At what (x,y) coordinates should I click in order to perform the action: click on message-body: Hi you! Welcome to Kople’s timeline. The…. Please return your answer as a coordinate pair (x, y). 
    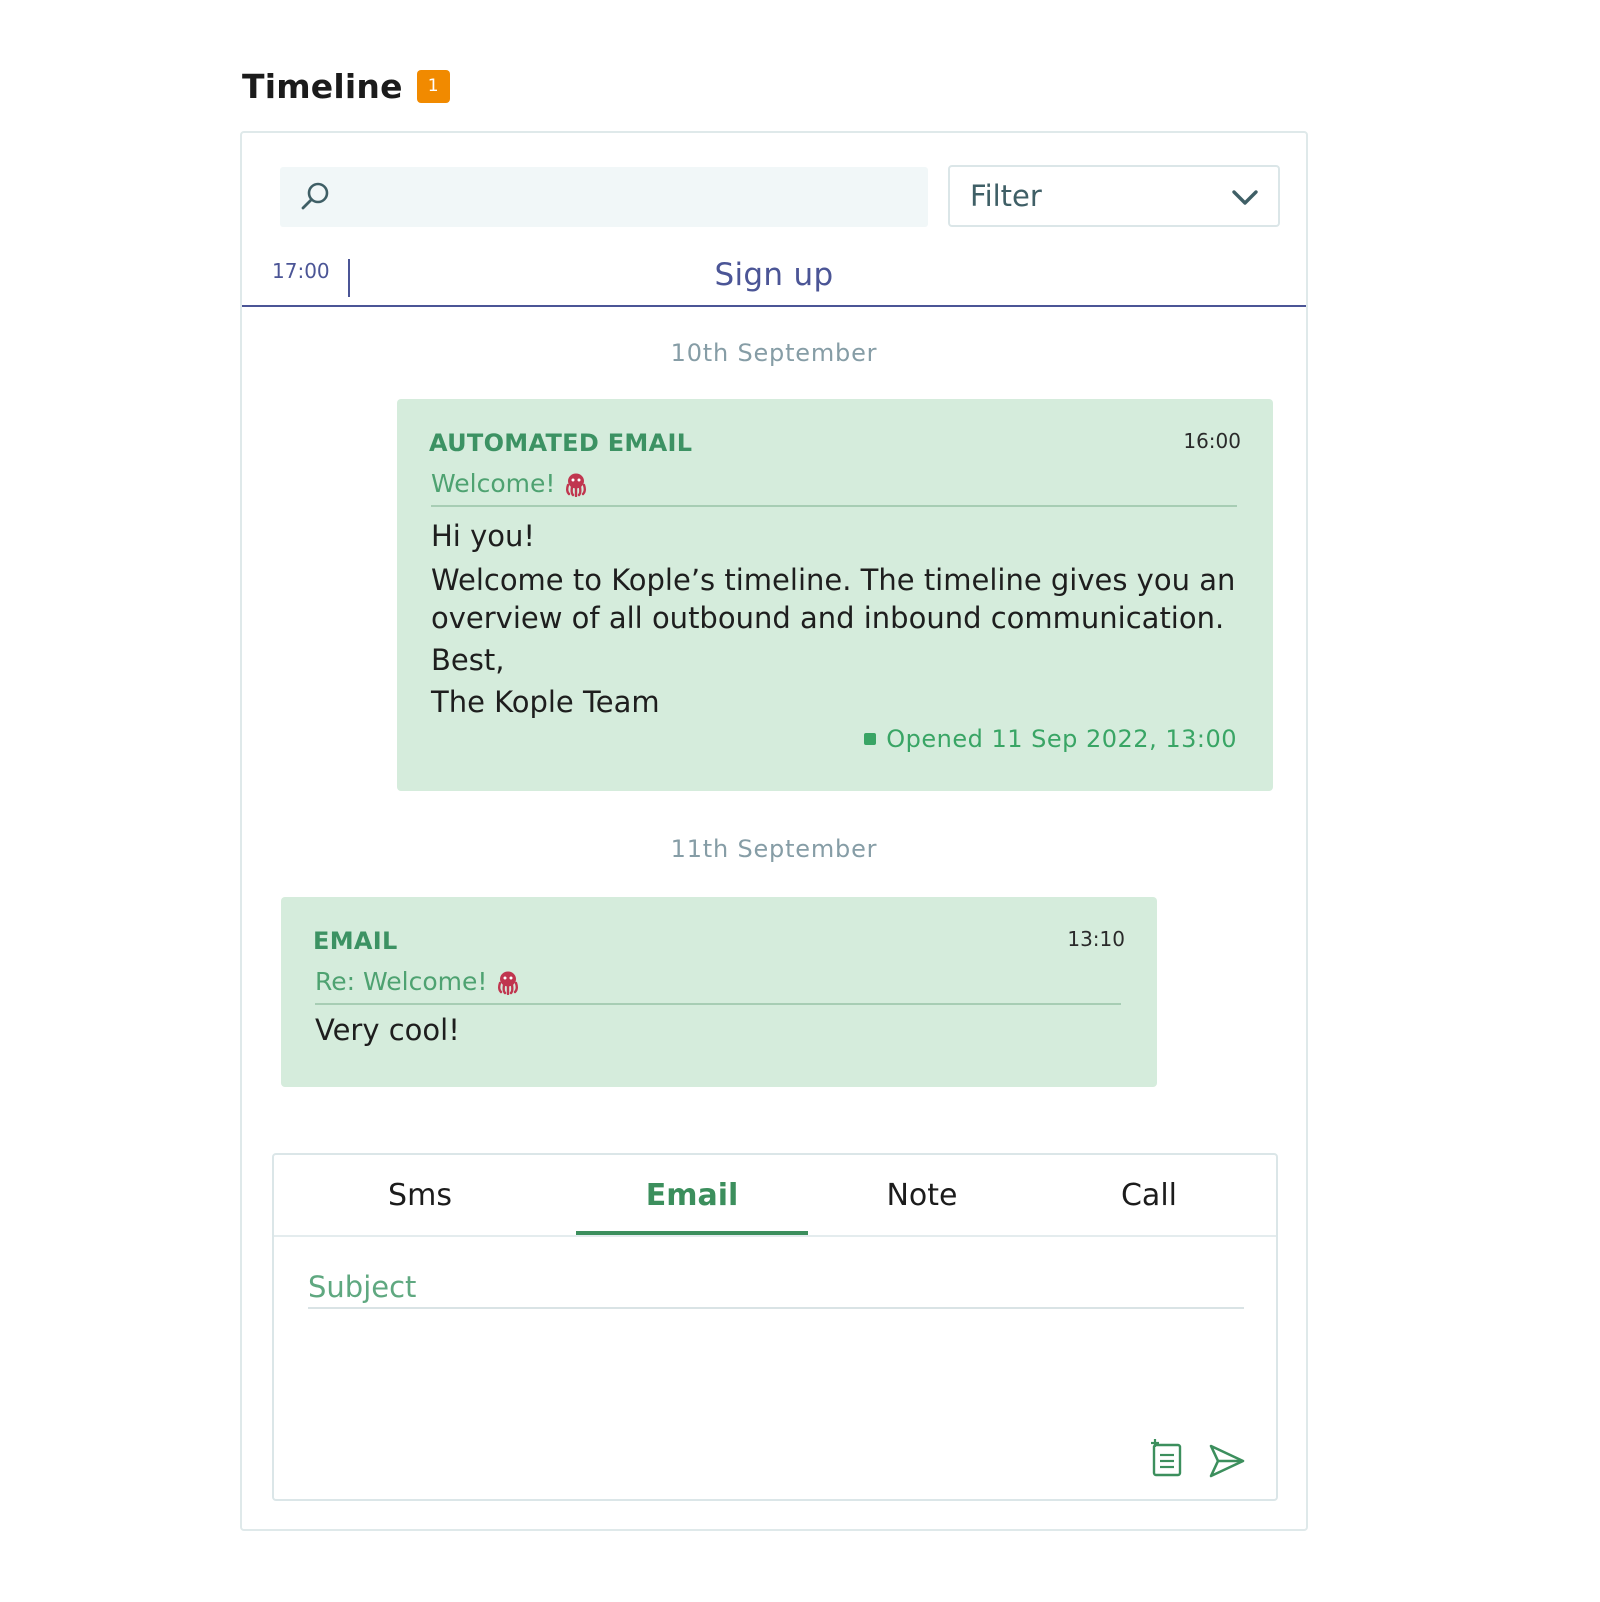
    Looking at the image, I should click on (833, 619).